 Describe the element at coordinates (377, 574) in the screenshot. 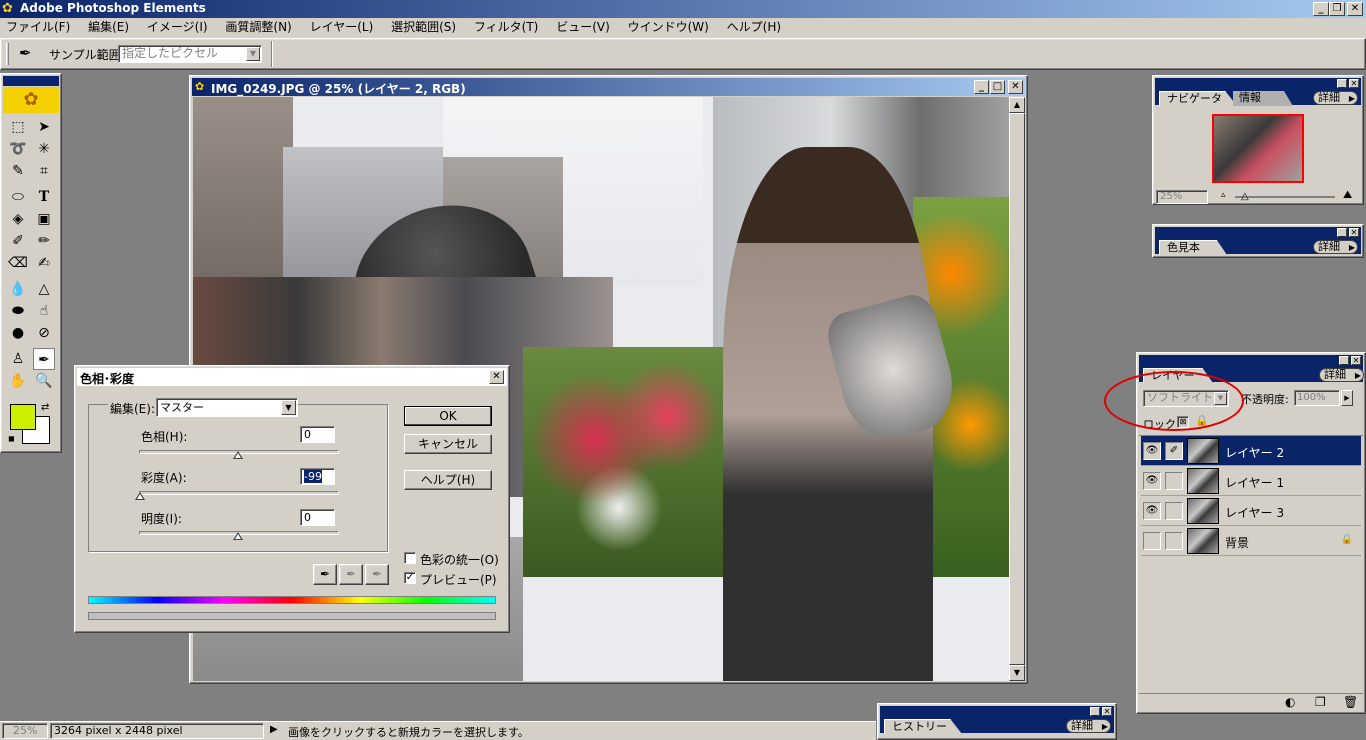

I see `eyedropper-minus-button: ✒` at that location.